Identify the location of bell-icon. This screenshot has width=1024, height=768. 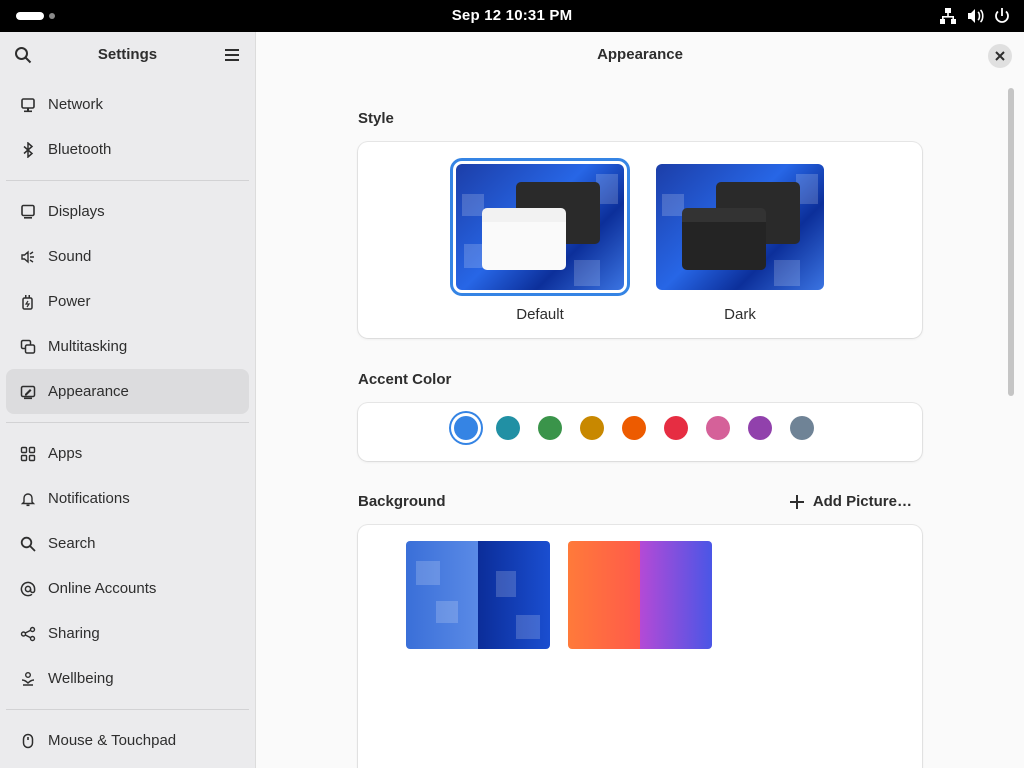
(28, 499).